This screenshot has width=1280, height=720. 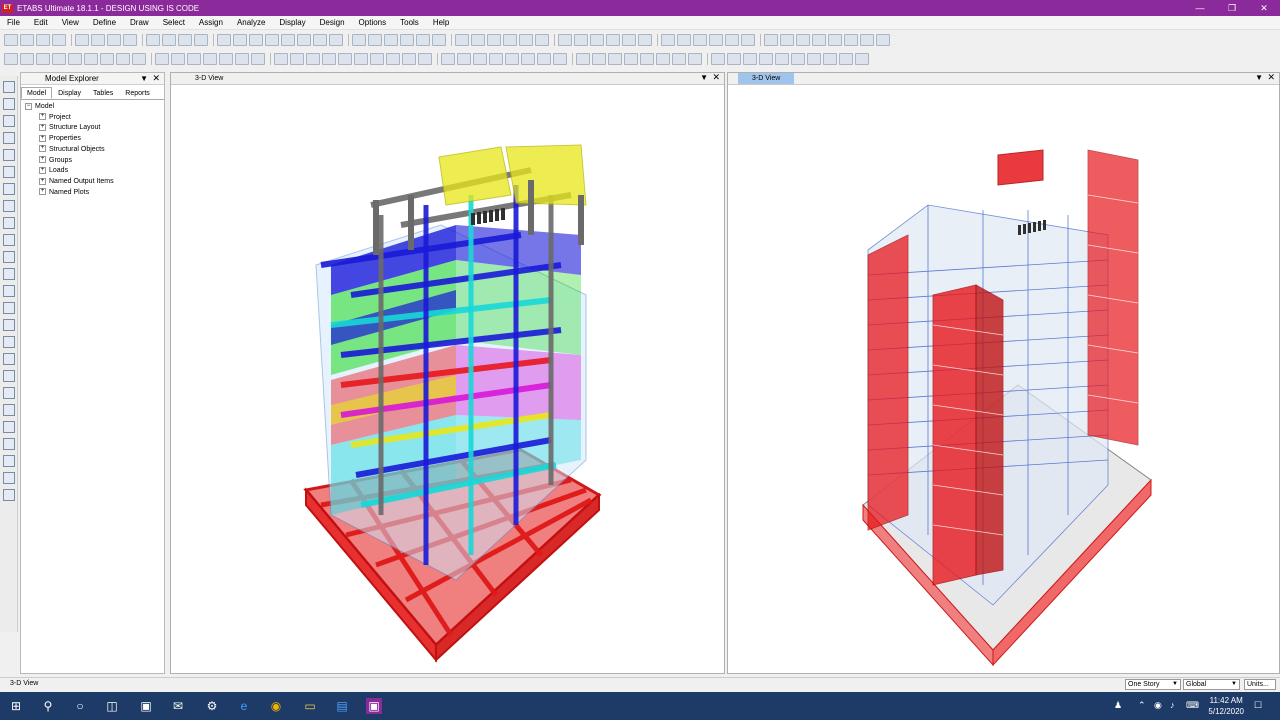 I want to click on menu-options: Options, so click(x=373, y=22).